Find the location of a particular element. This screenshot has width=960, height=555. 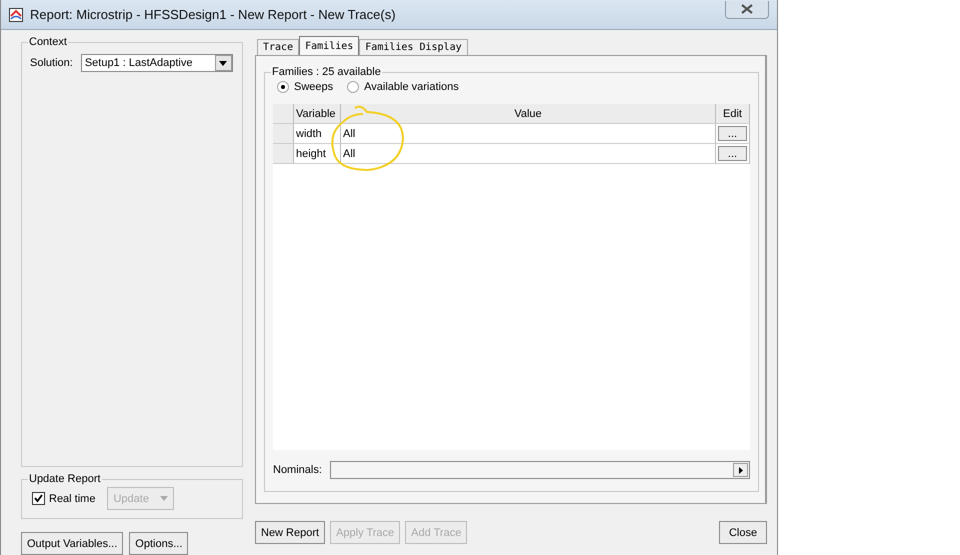

row-header is located at coordinates (283, 114).